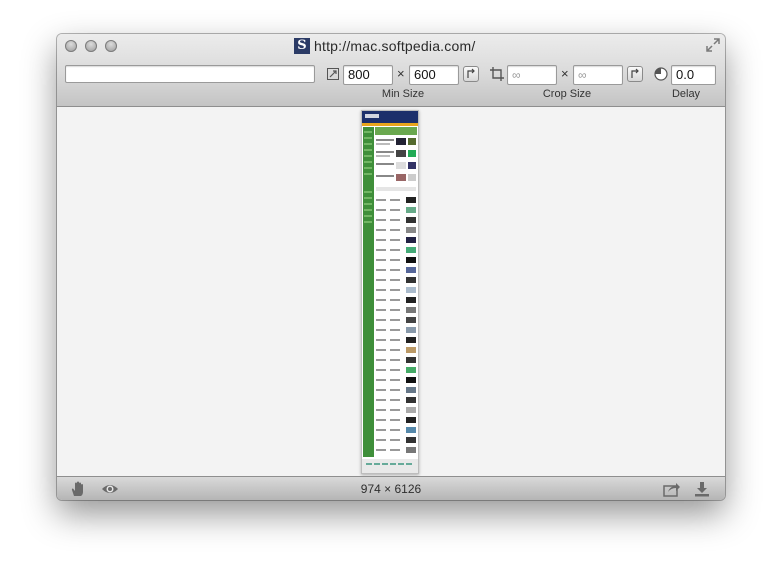 This screenshot has width=782, height=580. I want to click on download-icon, so click(702, 489).